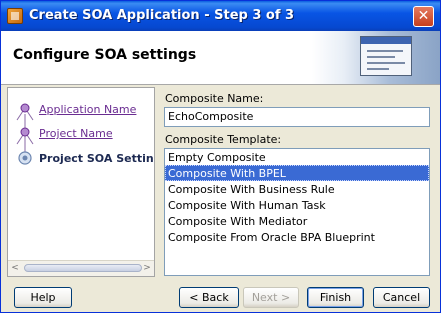  I want to click on list-item: Composite With Business Rule, so click(297, 189).